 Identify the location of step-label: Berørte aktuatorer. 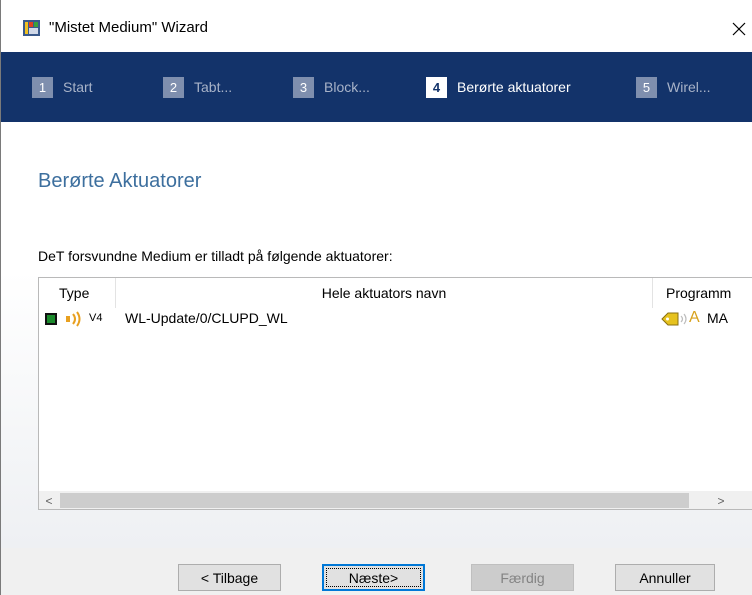
(514, 87).